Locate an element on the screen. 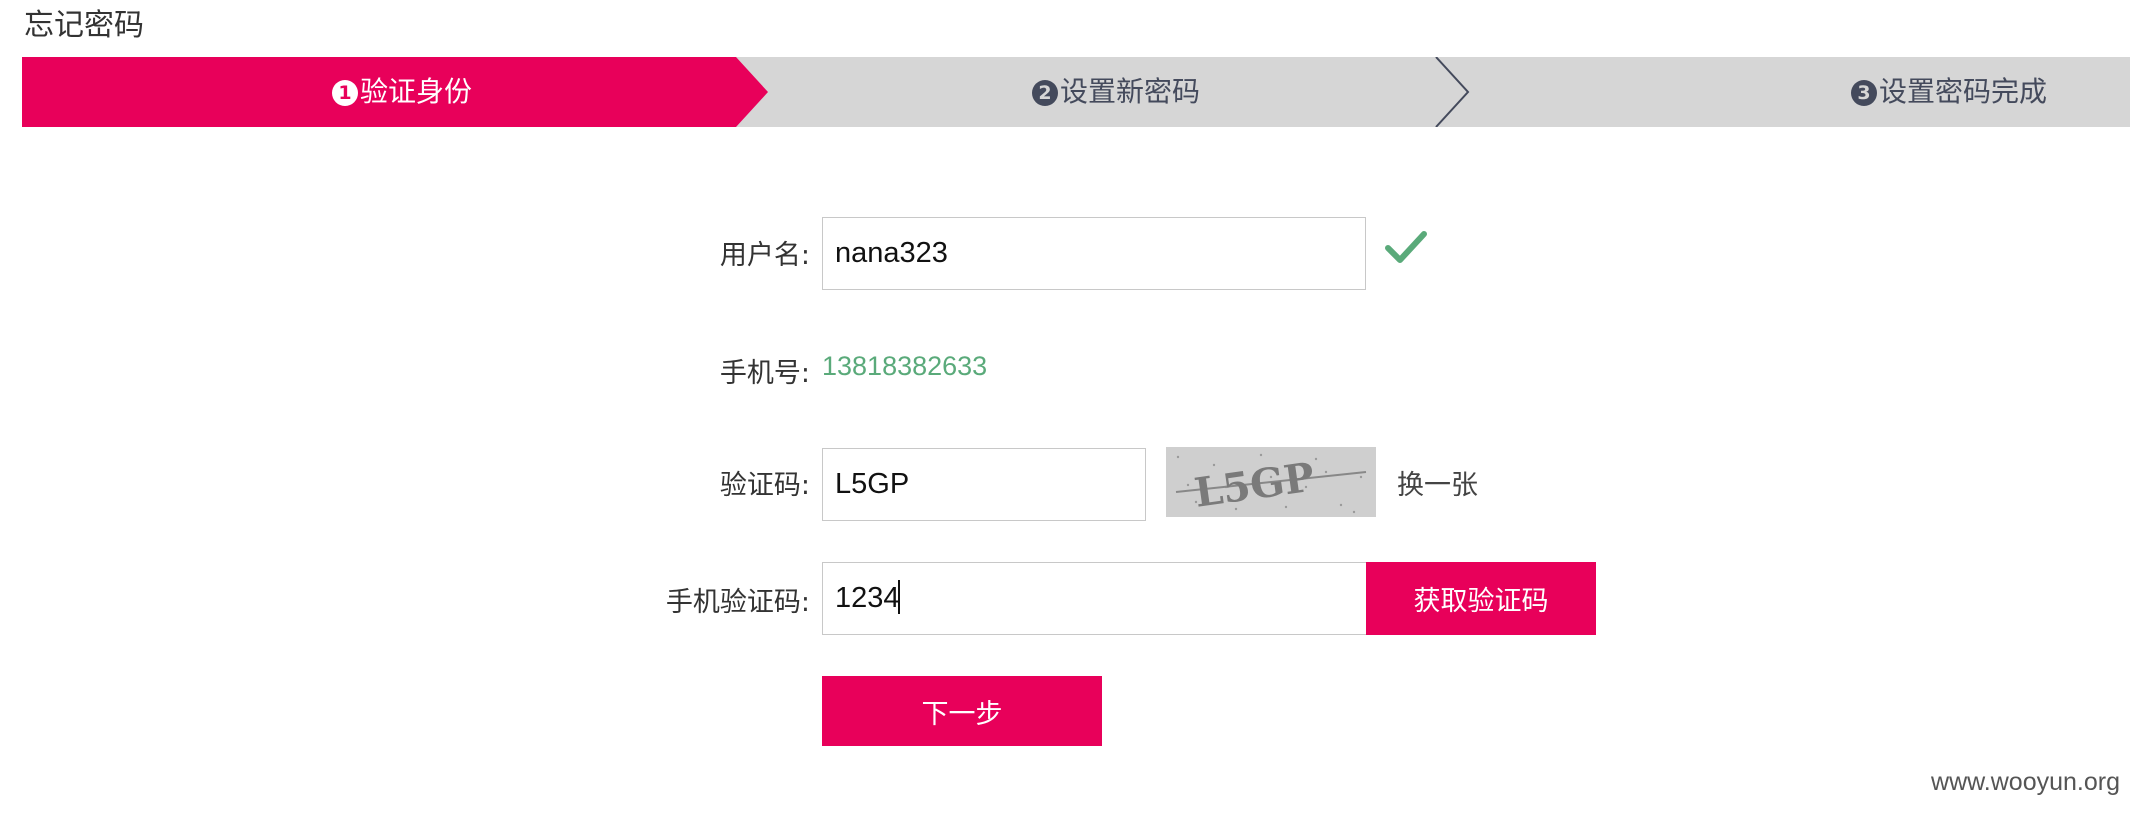 The height and width of the screenshot is (814, 2130). refresh-captcha-link: 换一张 is located at coordinates (1437, 482).